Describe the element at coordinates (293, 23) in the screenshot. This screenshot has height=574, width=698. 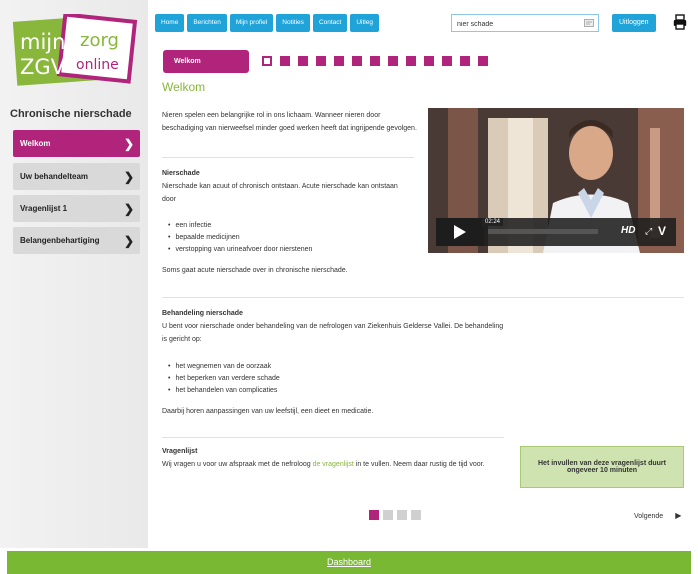
I see `nav-notities-button: Notities` at that location.